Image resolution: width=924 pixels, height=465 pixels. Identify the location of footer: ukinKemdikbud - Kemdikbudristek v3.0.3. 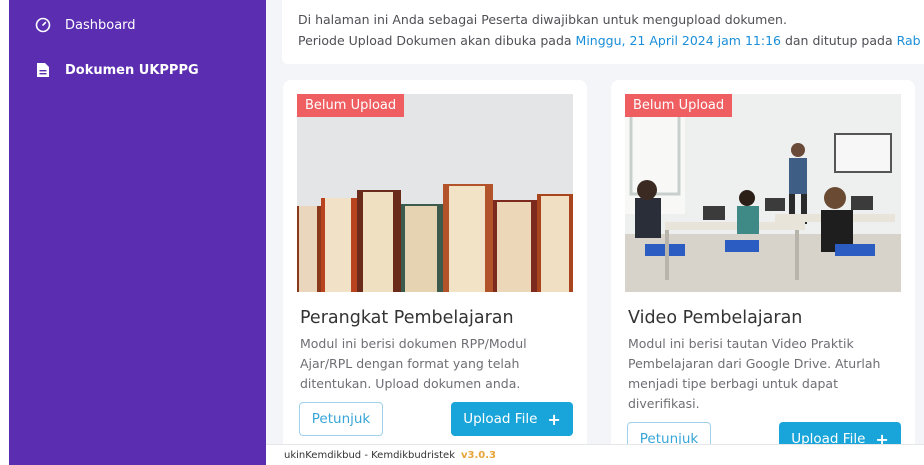
(595, 454).